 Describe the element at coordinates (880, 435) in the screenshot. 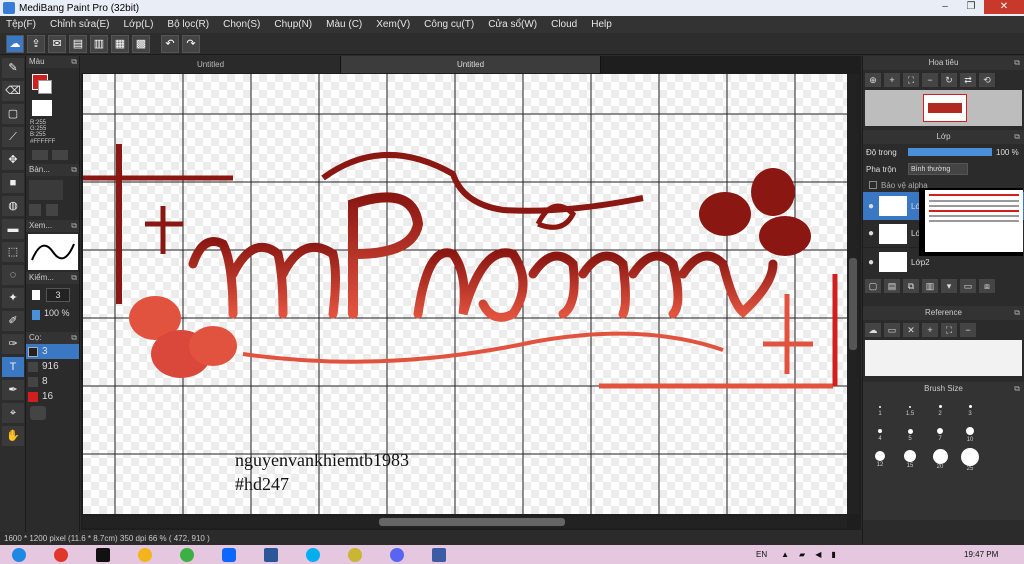

I see `brush-size-option: 4` at that location.